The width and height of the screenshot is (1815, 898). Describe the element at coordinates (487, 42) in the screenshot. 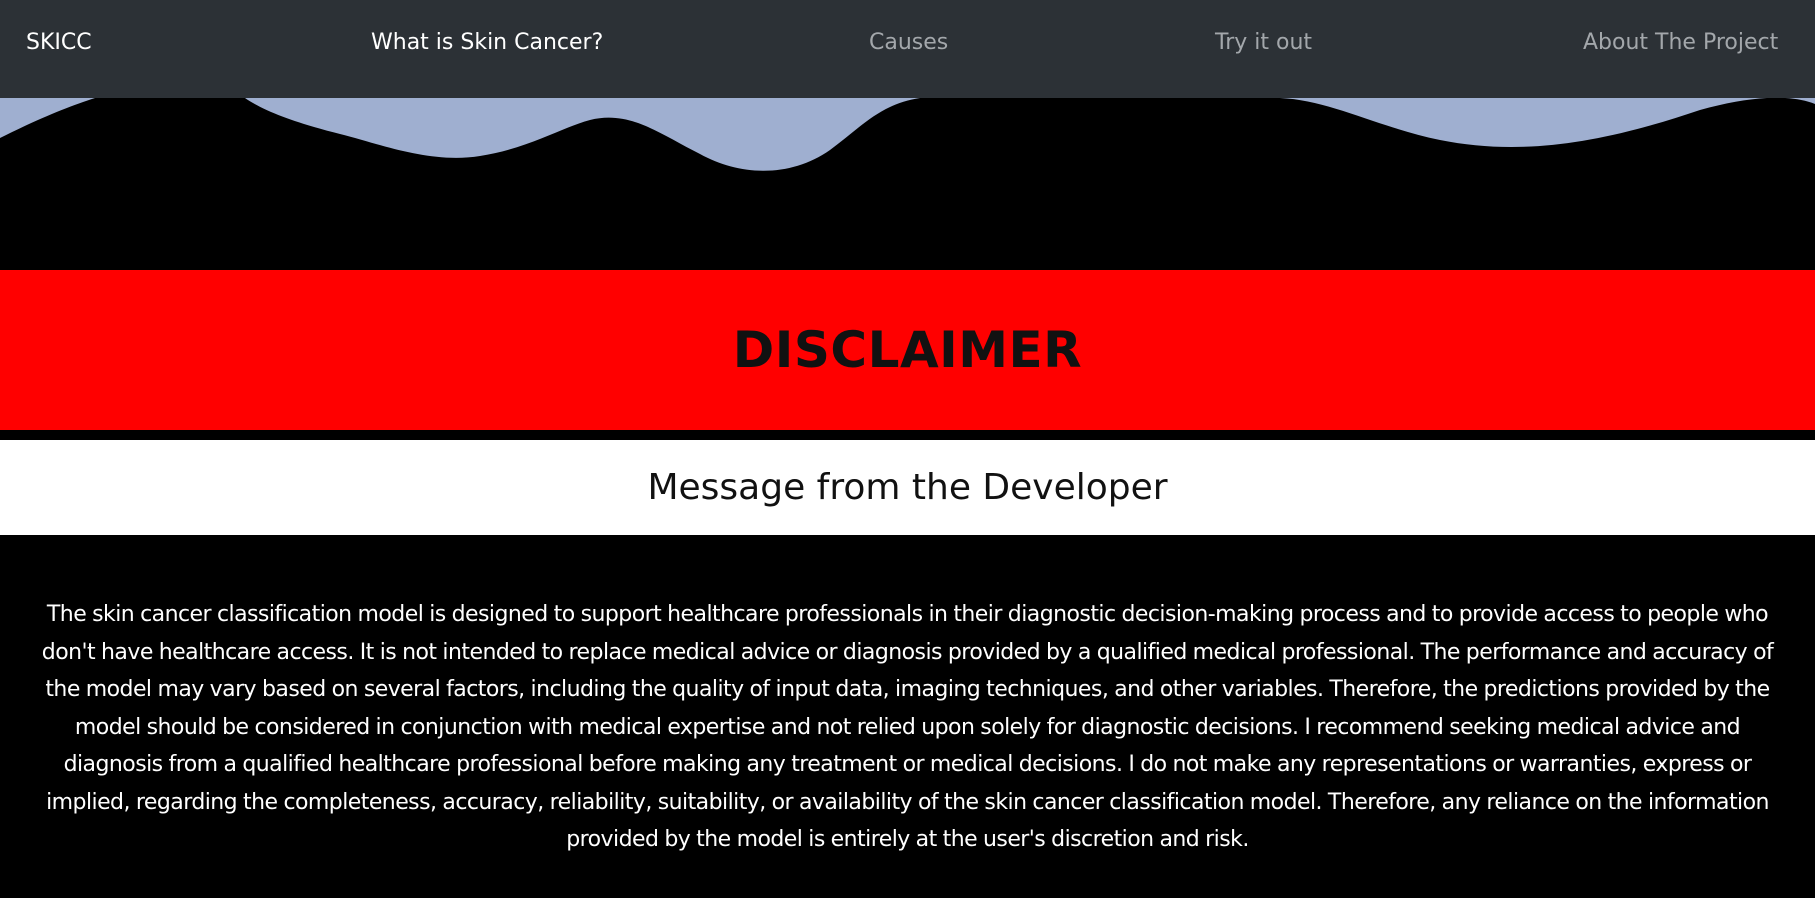

I see `nav-link-what-is-skin-cancer: What is Skin Cancer?` at that location.